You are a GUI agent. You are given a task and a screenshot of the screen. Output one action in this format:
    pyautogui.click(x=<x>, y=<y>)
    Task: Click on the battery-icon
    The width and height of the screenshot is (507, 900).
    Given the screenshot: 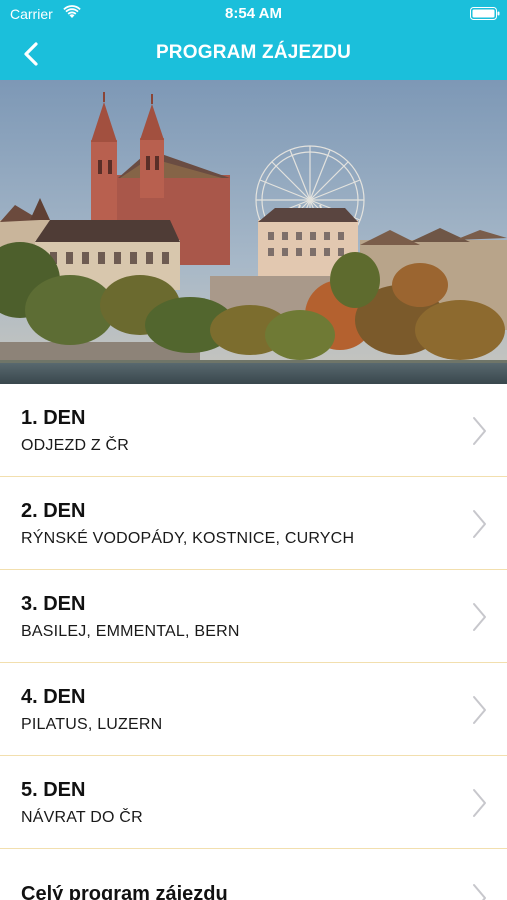 What is the action you would take?
    pyautogui.click(x=485, y=13)
    